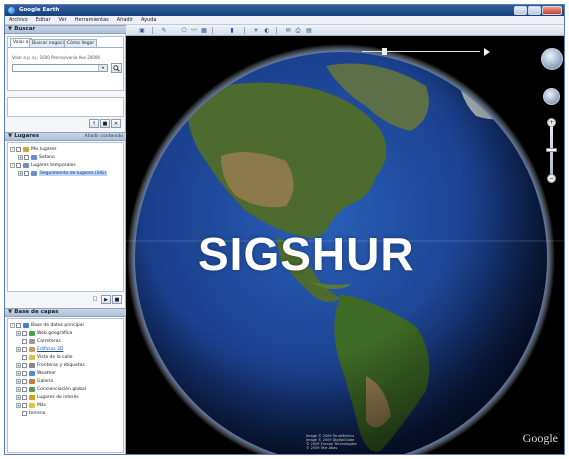 The height and width of the screenshot is (459, 569). Describe the element at coordinates (551, 122) in the screenshot. I see `zoom-in-button: +` at that location.